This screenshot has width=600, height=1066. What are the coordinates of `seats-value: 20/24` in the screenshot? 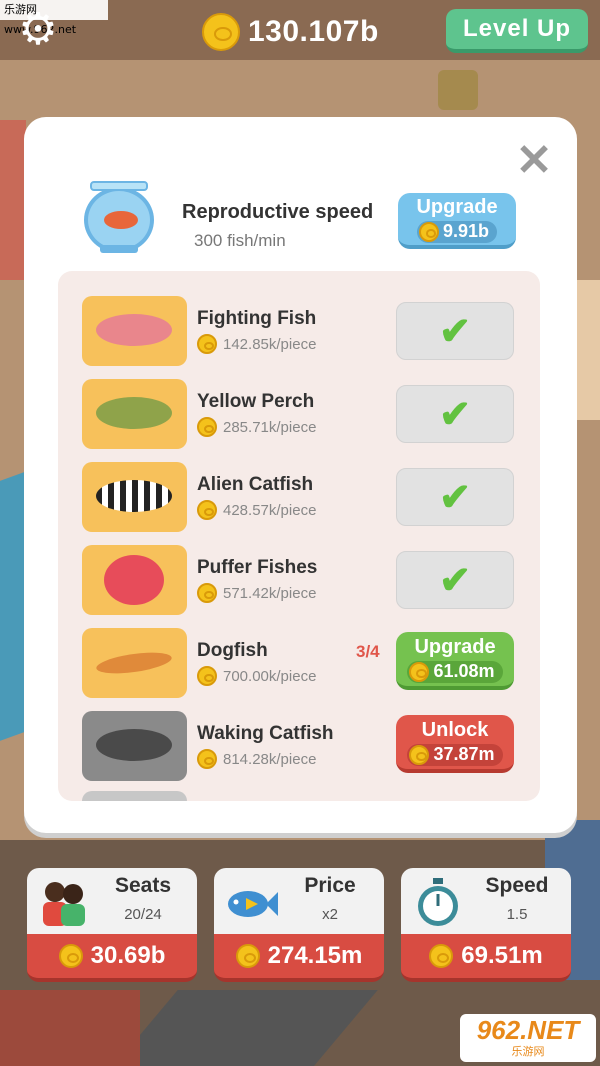 It's located at (143, 914).